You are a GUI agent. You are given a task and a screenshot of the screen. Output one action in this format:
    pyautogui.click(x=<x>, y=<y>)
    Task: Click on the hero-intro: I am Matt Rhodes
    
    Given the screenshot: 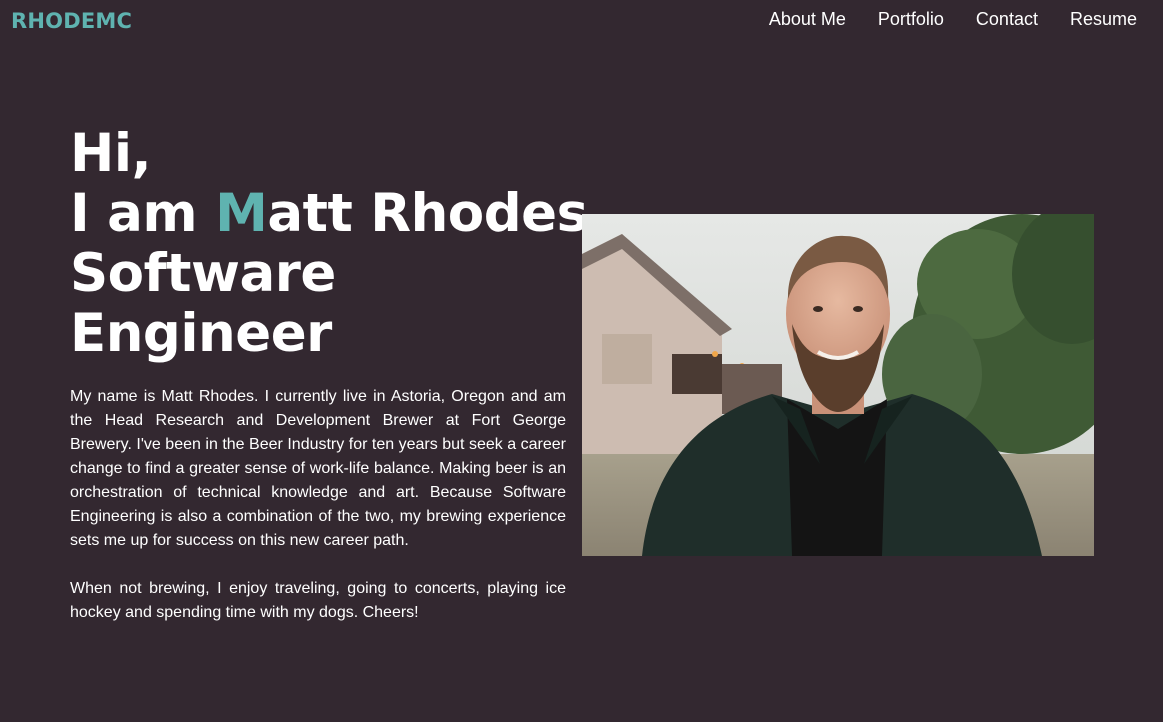 What is the action you would take?
    pyautogui.click(x=329, y=213)
    